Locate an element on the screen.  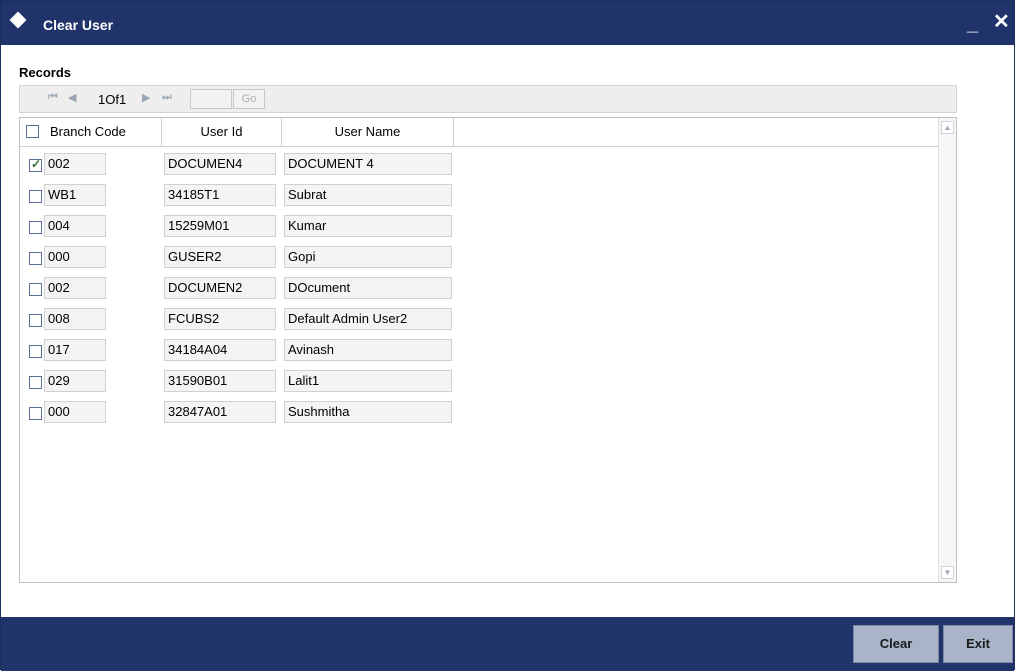
next-page-icon: ▶ is located at coordinates (146, 97).